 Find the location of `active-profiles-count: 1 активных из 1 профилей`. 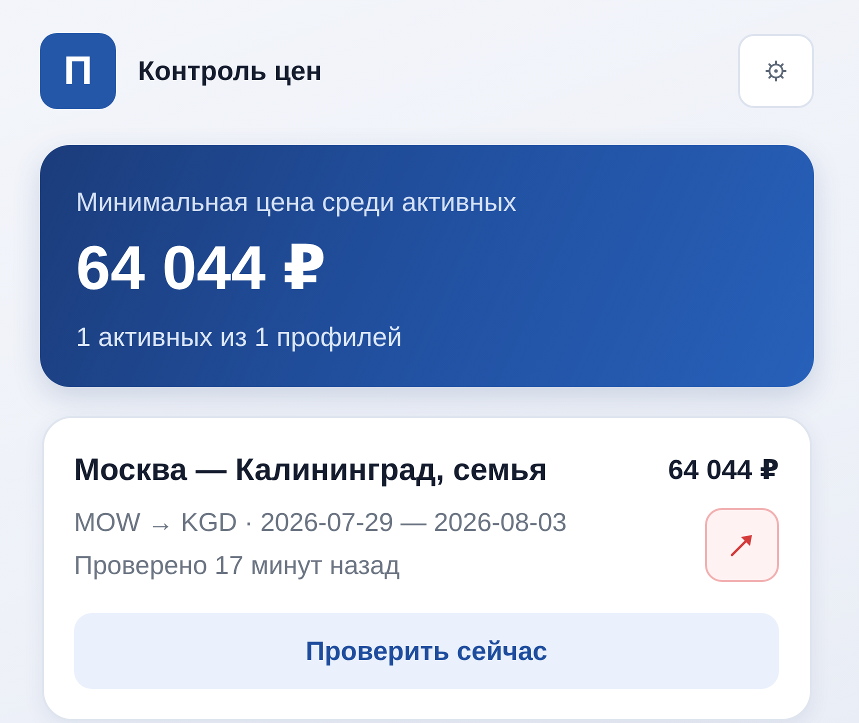

active-profiles-count: 1 активных из 1 профилей is located at coordinates (239, 337).